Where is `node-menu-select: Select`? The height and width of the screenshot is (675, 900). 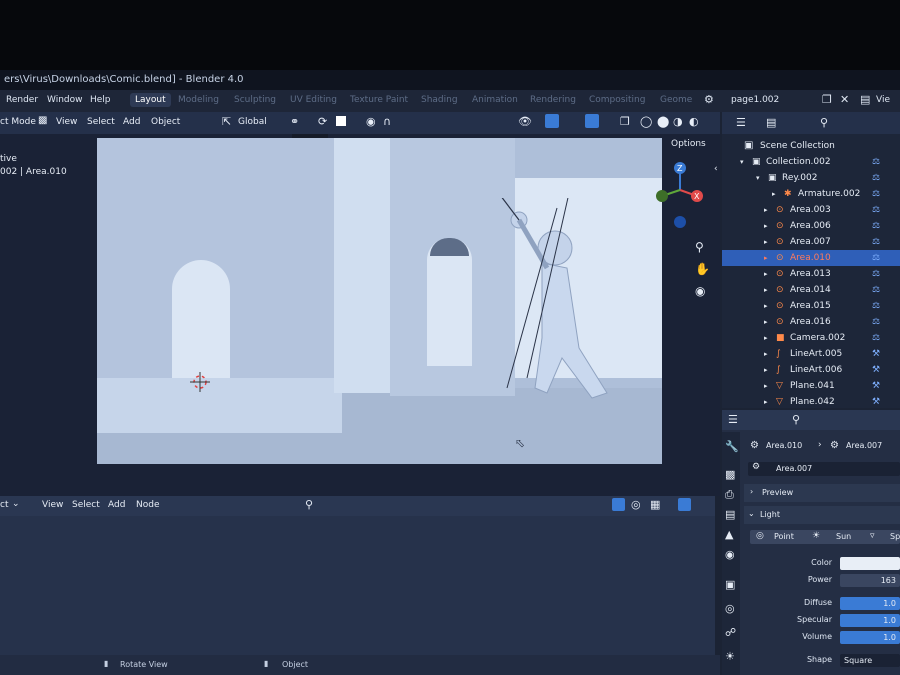 node-menu-select: Select is located at coordinates (86, 505).